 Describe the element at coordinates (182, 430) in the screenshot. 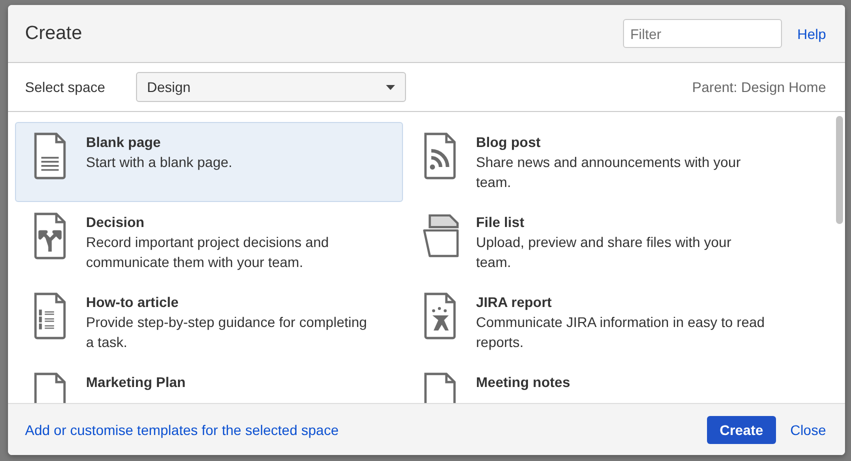

I see `customise-templates-link: Add or customise templates for the selected space` at that location.